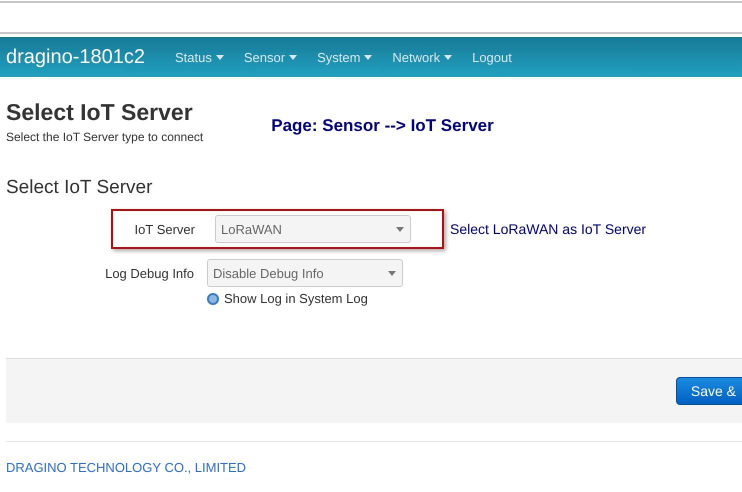  What do you see at coordinates (313, 229) in the screenshot?
I see `select-field: LoRaWAN` at bounding box center [313, 229].